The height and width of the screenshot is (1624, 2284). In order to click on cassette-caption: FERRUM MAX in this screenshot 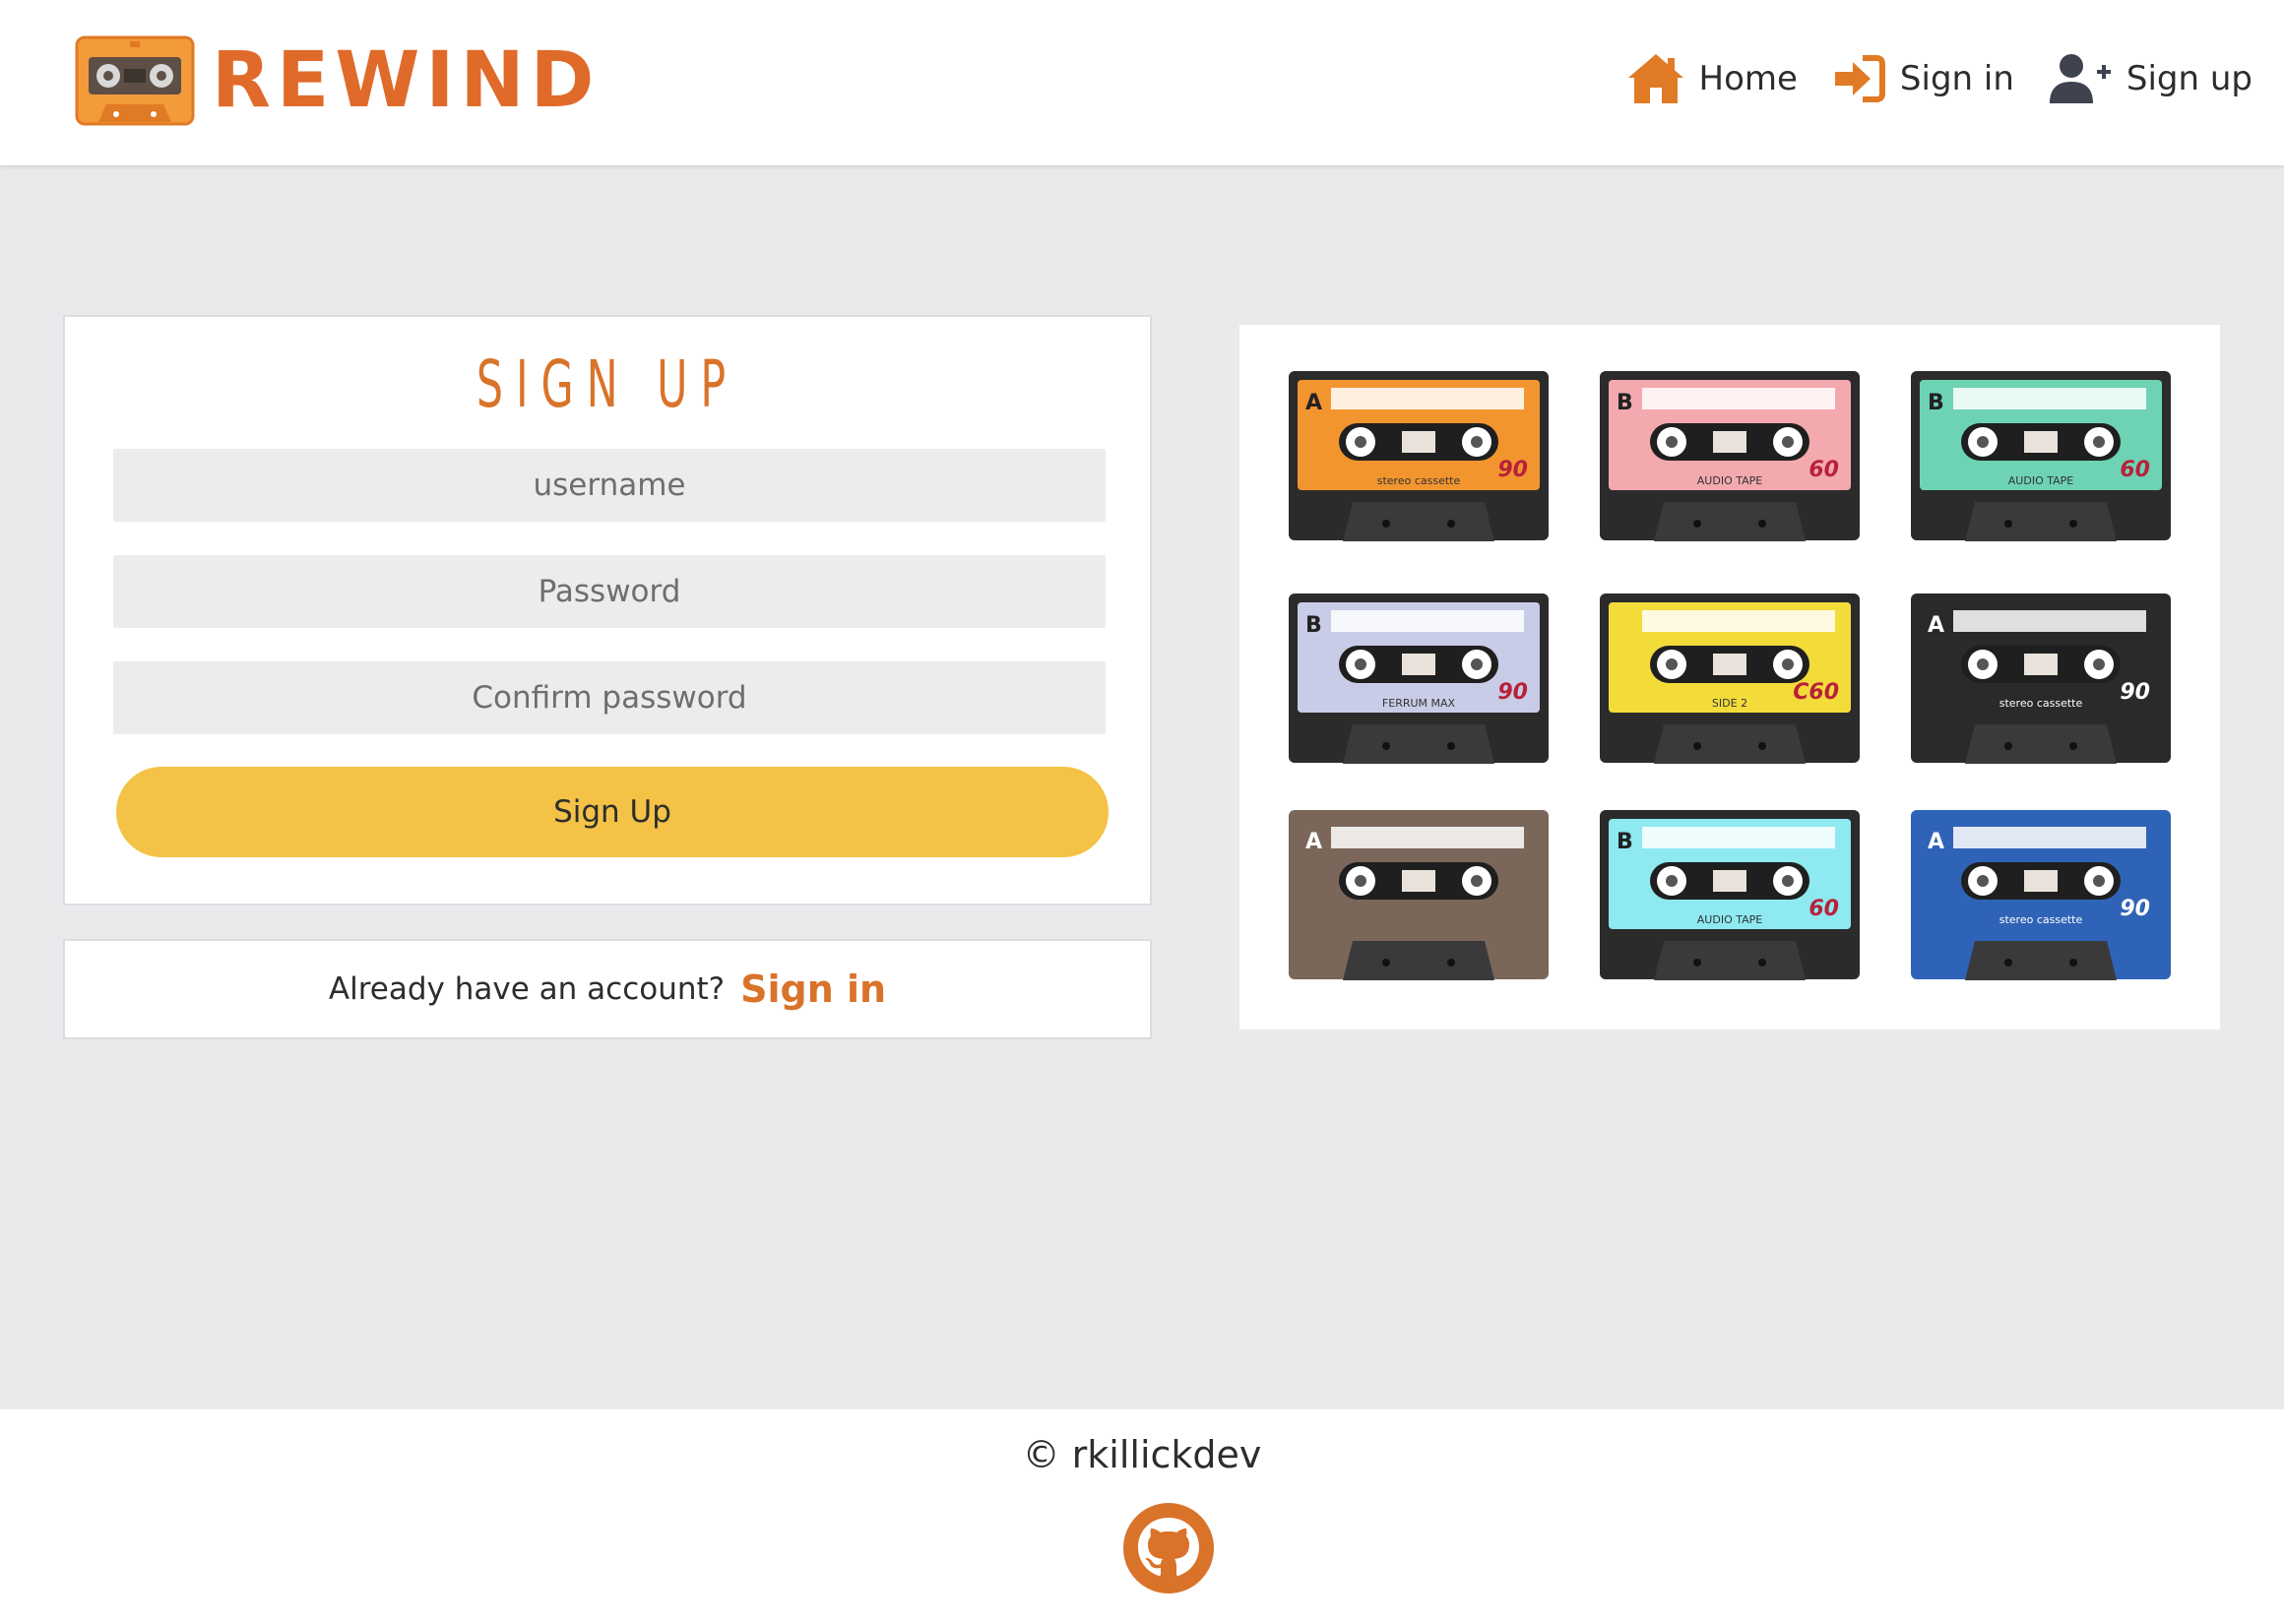, I will do `click(1419, 703)`.